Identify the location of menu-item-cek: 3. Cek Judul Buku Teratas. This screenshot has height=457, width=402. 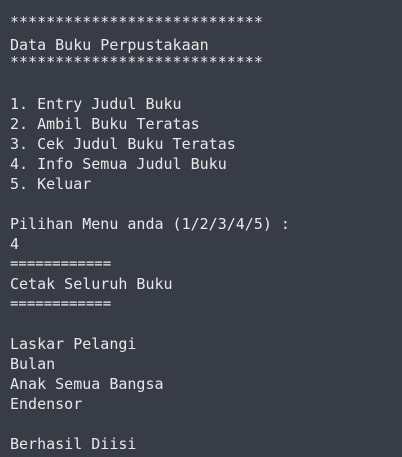
(123, 144).